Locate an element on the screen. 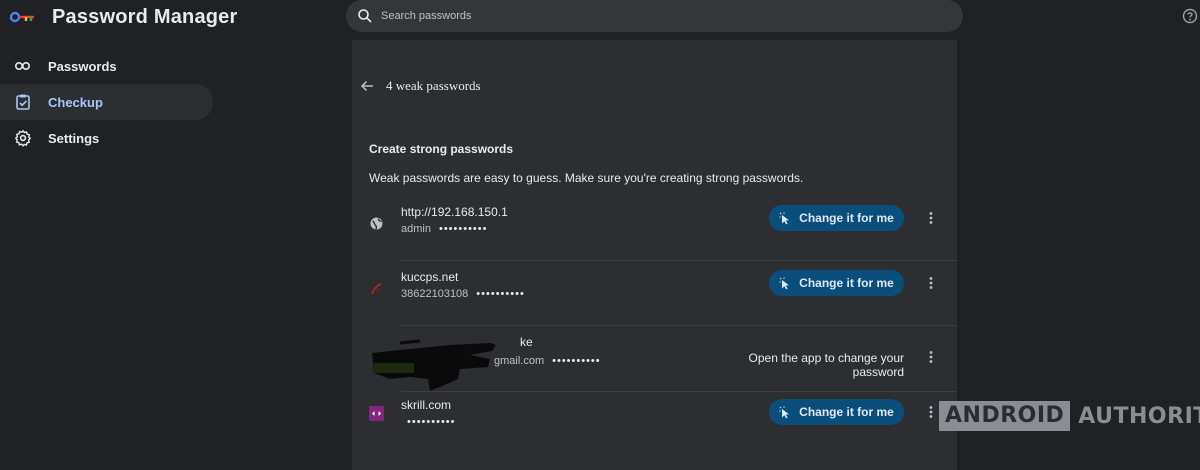  sidebar: Passwords Checkup Settings is located at coordinates (110, 102).